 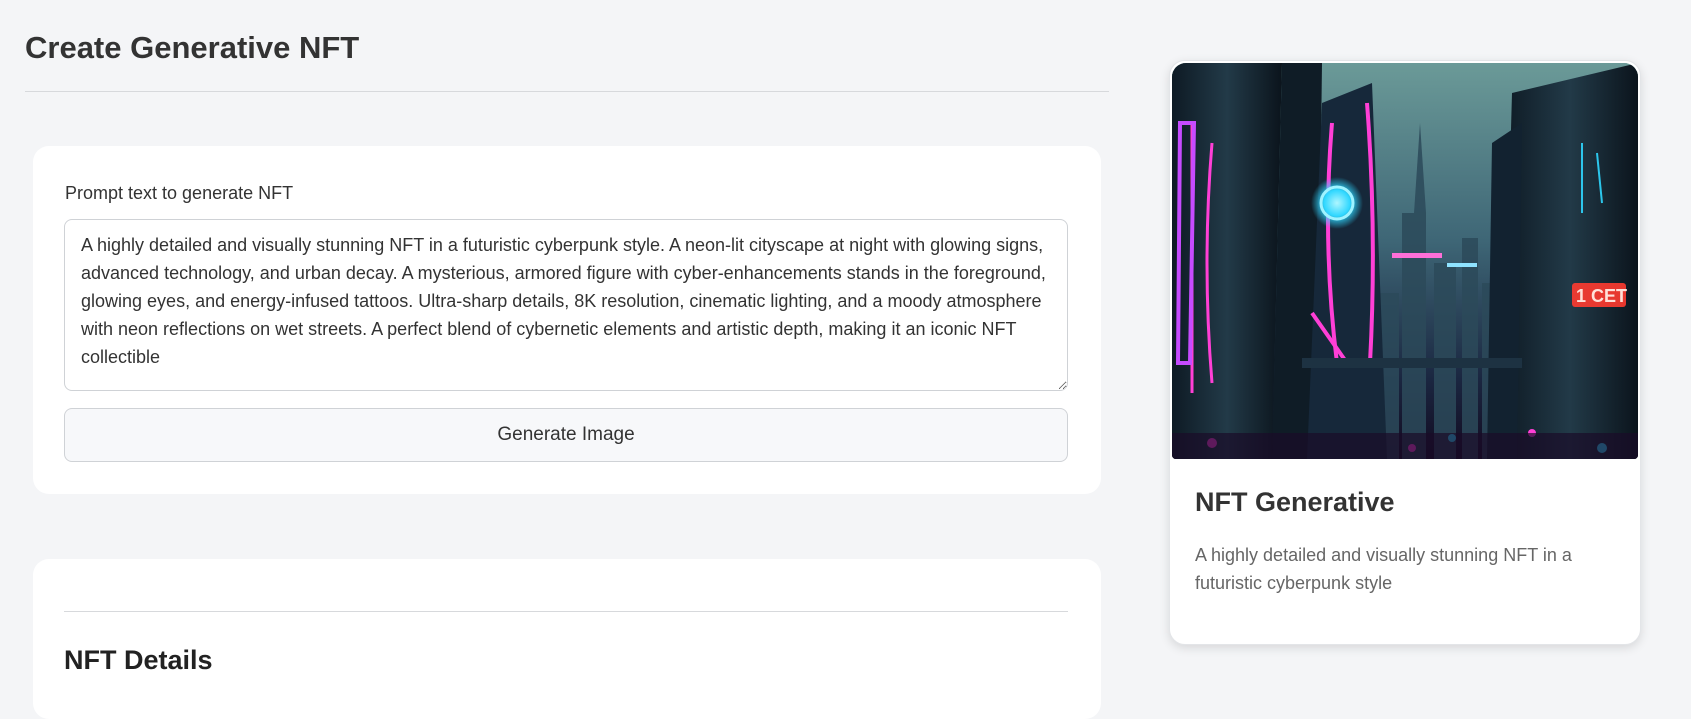 I want to click on nft-details-card: NFT Details, so click(x=567, y=639).